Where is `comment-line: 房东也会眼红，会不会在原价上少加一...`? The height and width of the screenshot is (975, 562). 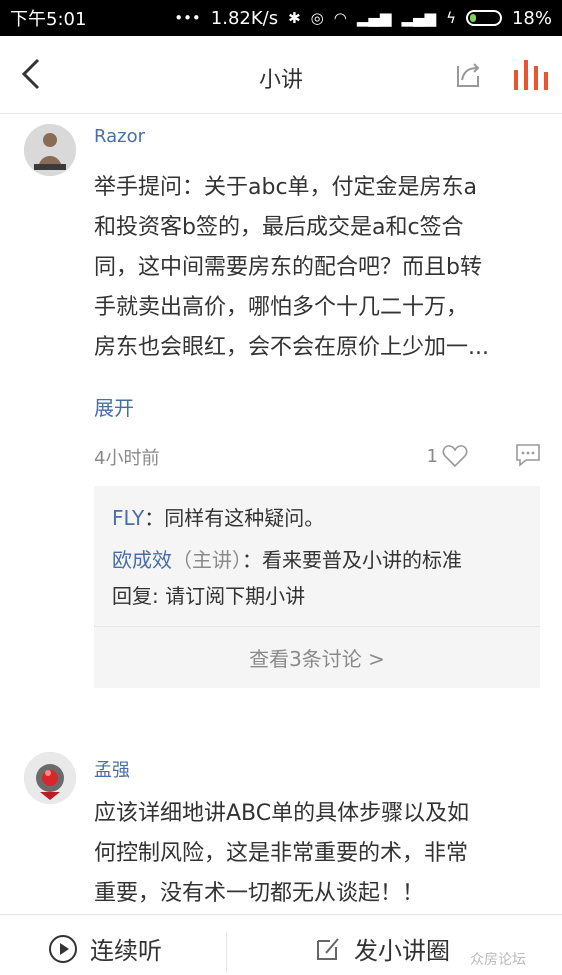 comment-line: 房东也会眼红，会不会在原价上少加一... is located at coordinates (291, 347).